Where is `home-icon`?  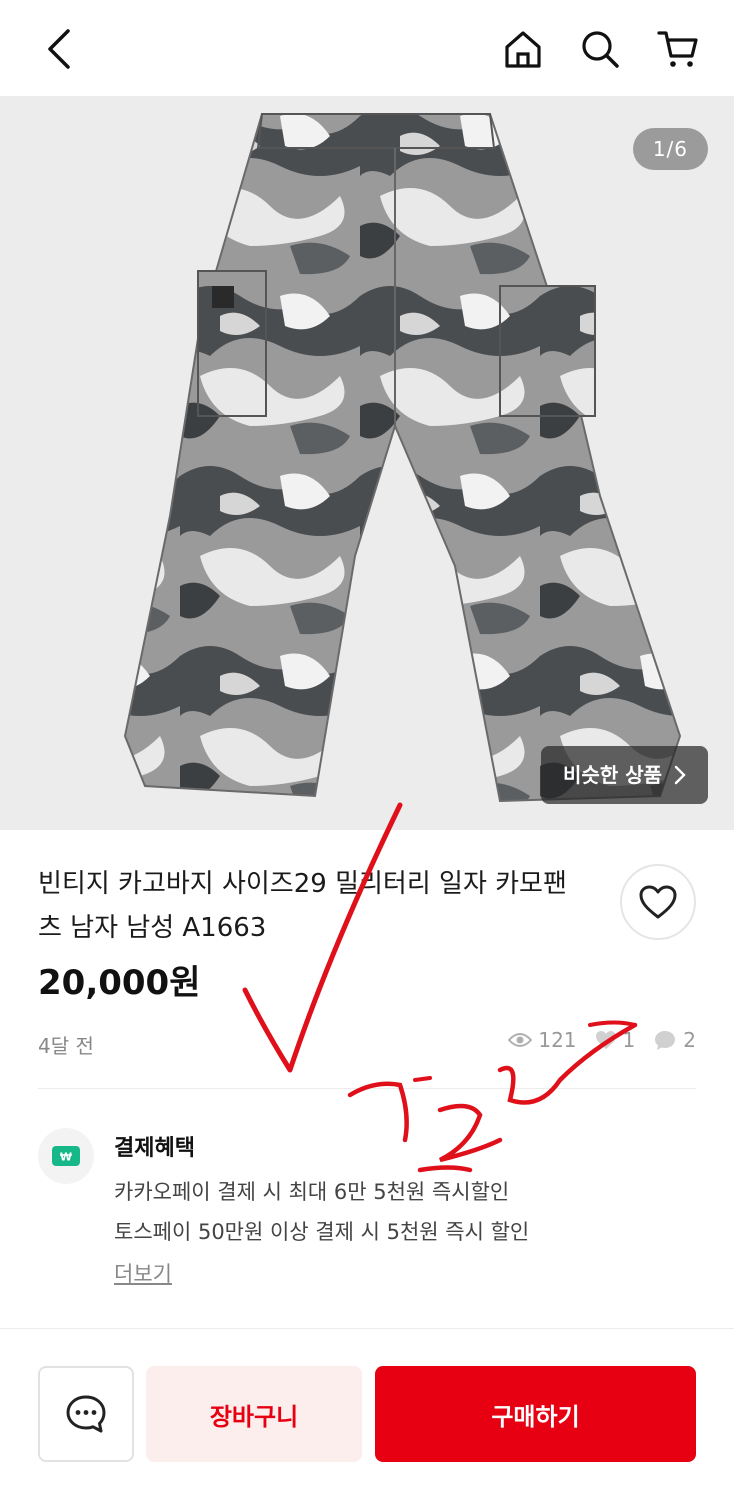 home-icon is located at coordinates (523, 49).